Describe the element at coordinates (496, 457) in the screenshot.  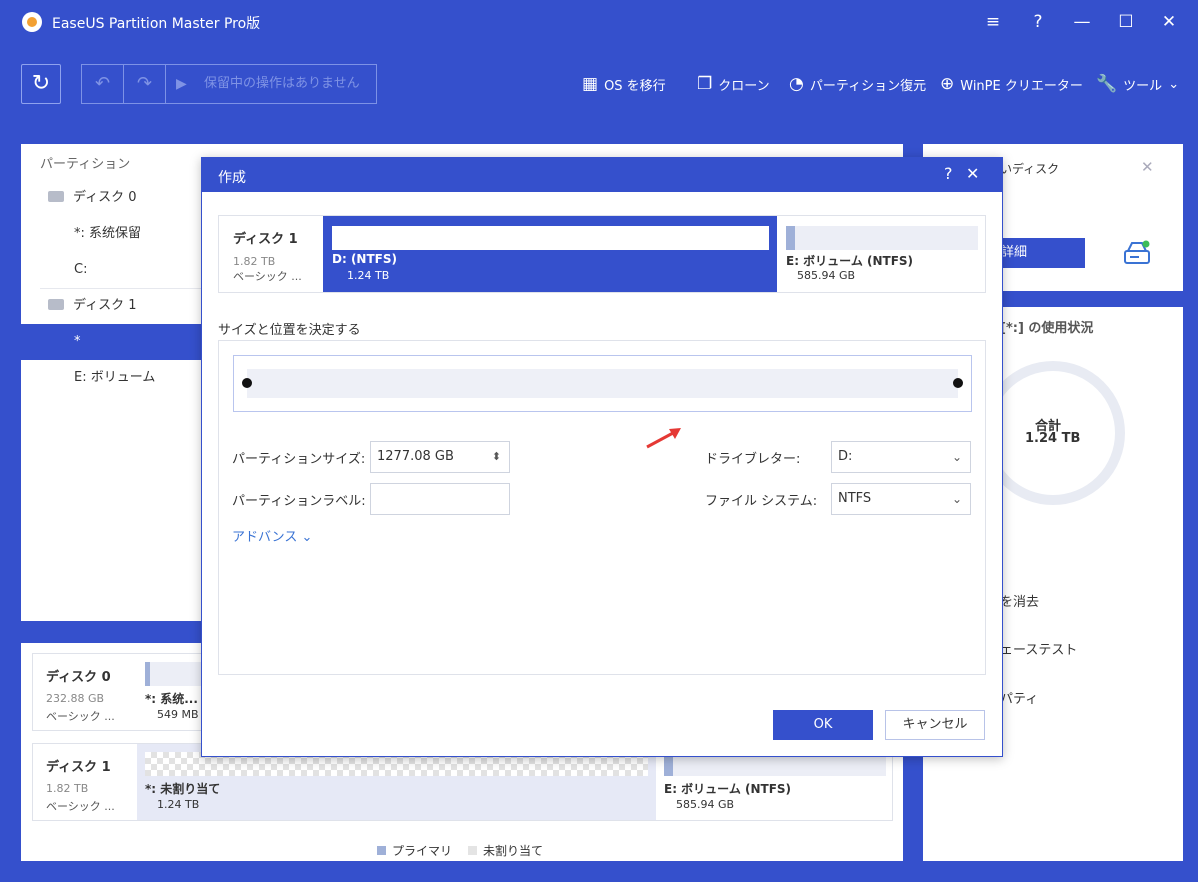
I see `spinner-arrows-icon: ⬍` at that location.